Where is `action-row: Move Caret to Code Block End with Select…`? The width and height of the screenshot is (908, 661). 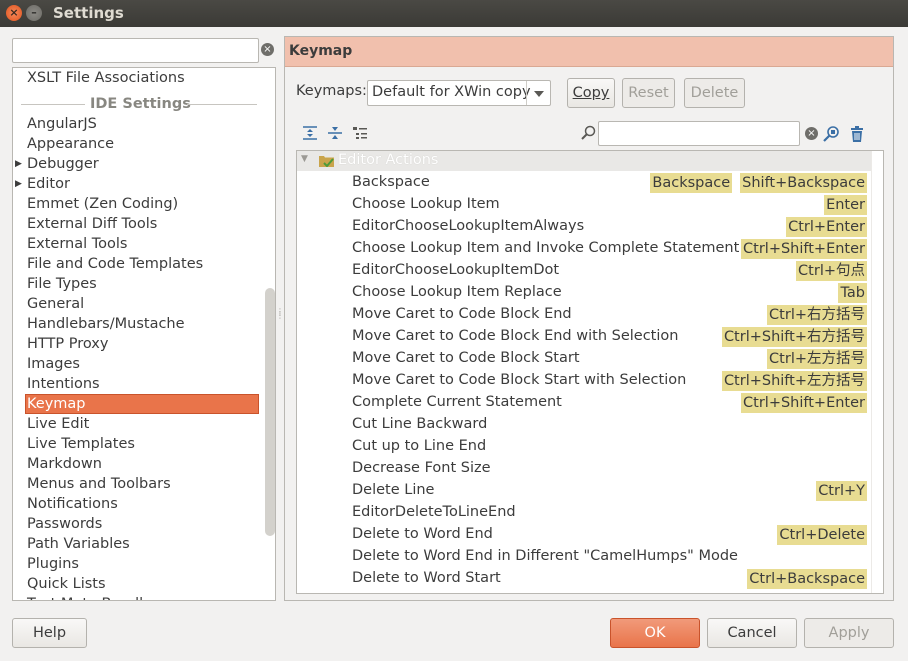
action-row: Move Caret to Code Block End with Select… is located at coordinates (584, 337).